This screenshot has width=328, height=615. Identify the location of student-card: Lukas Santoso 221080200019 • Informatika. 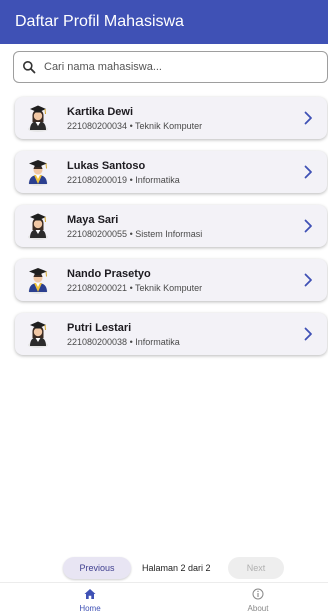
(171, 172).